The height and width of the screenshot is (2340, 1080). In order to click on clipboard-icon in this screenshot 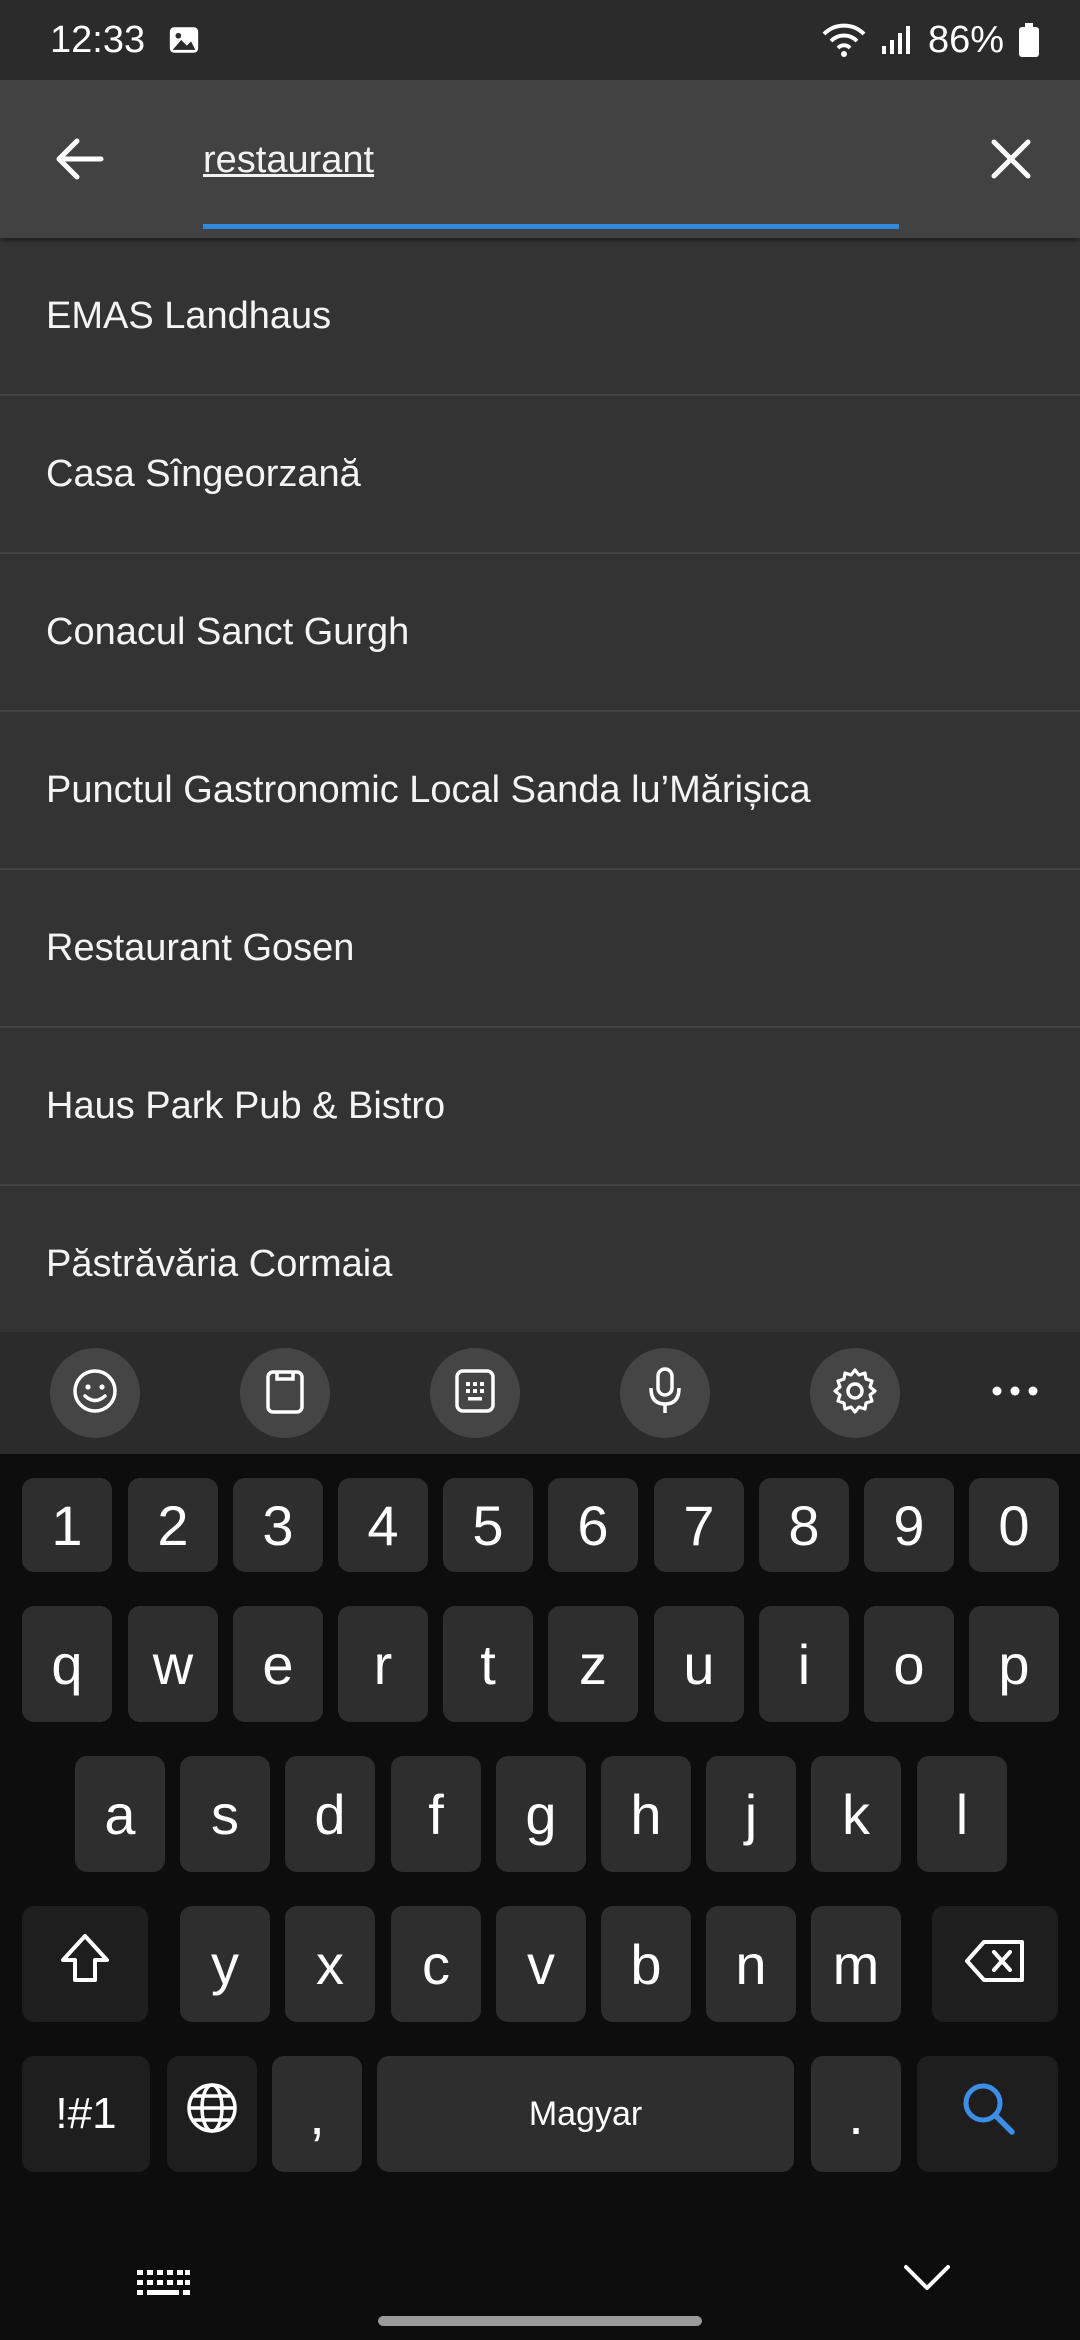, I will do `click(285, 1393)`.